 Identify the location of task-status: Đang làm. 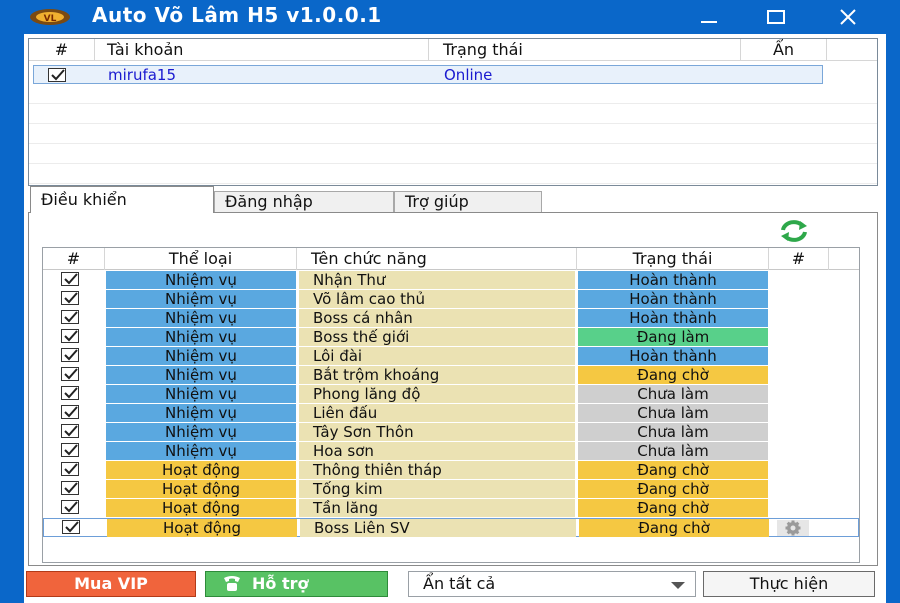
(673, 337).